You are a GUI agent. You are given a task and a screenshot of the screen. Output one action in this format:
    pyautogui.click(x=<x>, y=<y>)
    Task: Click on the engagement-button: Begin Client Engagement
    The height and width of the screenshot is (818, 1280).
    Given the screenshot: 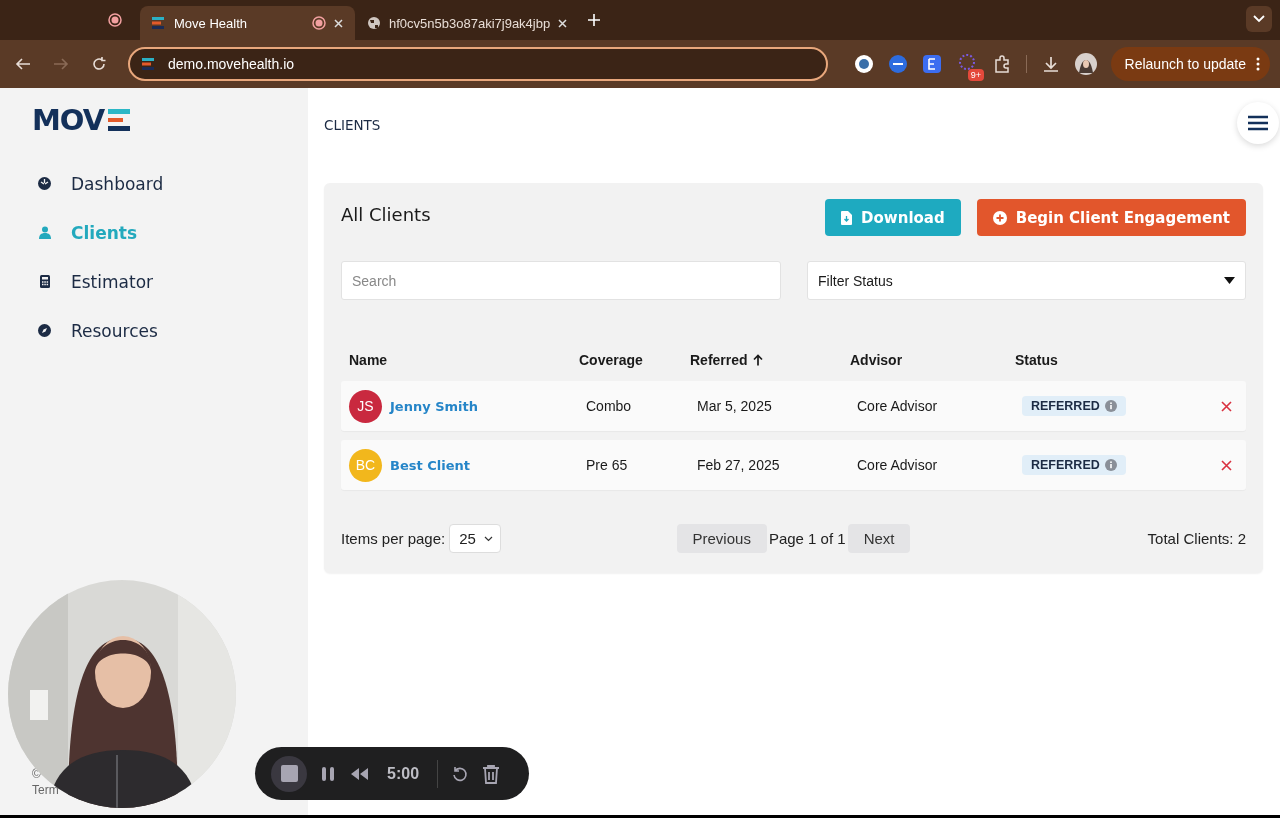 What is the action you would take?
    pyautogui.click(x=1111, y=217)
    